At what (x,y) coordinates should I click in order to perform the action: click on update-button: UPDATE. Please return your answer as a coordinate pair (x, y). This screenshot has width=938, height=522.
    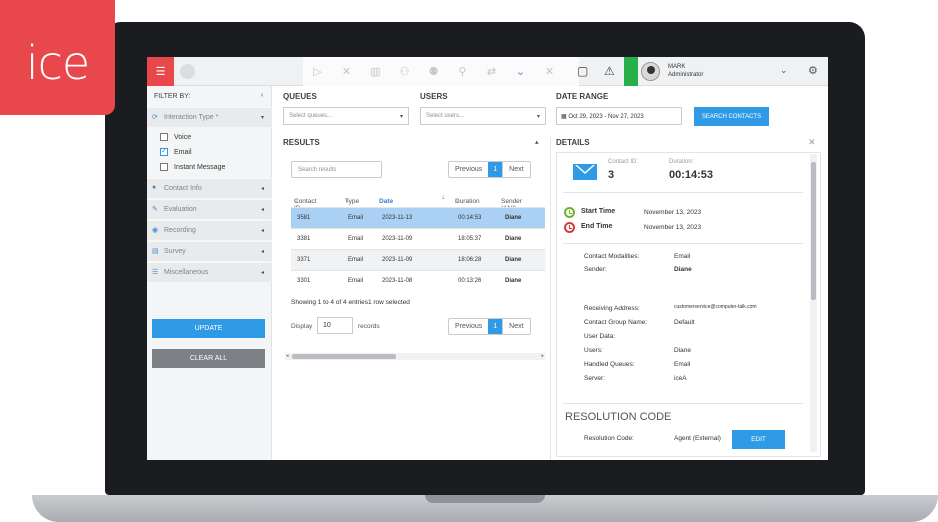
    Looking at the image, I should click on (208, 328).